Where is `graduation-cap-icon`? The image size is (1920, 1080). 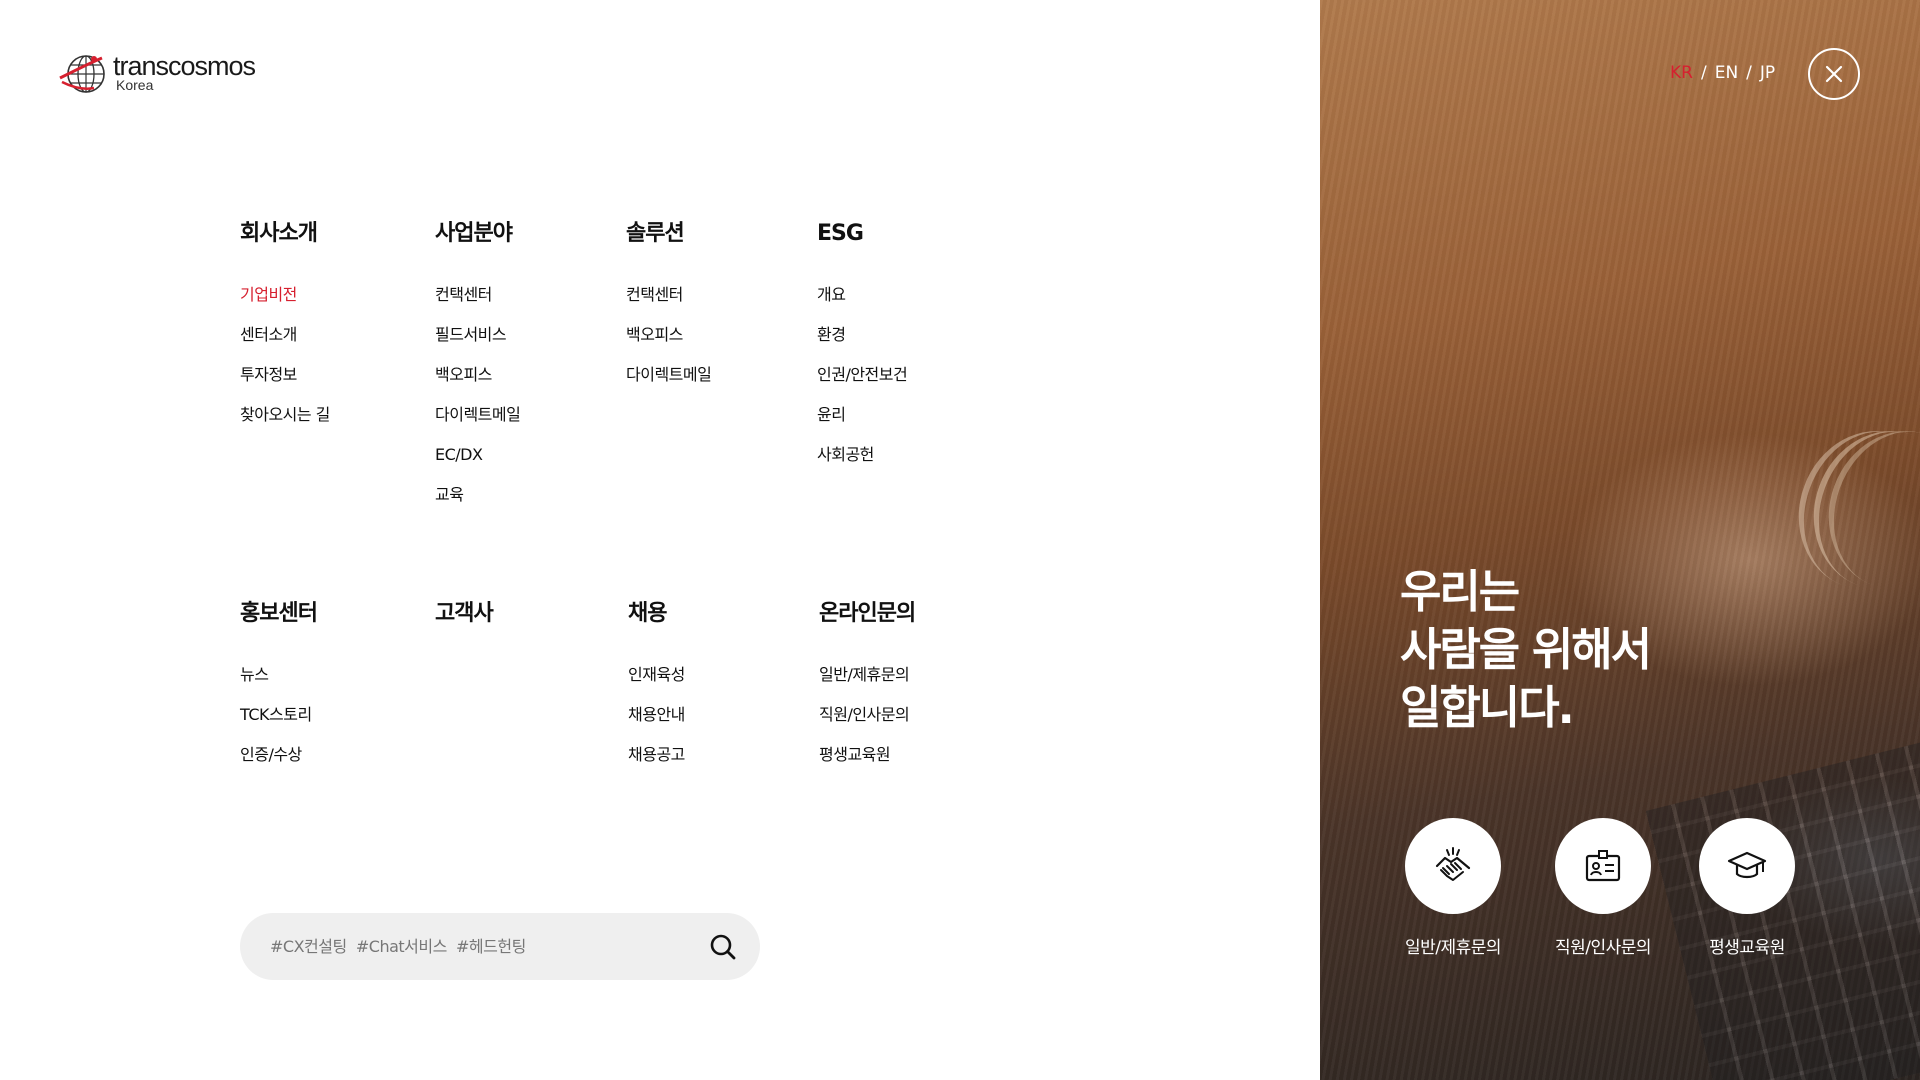
graduation-cap-icon is located at coordinates (1747, 865).